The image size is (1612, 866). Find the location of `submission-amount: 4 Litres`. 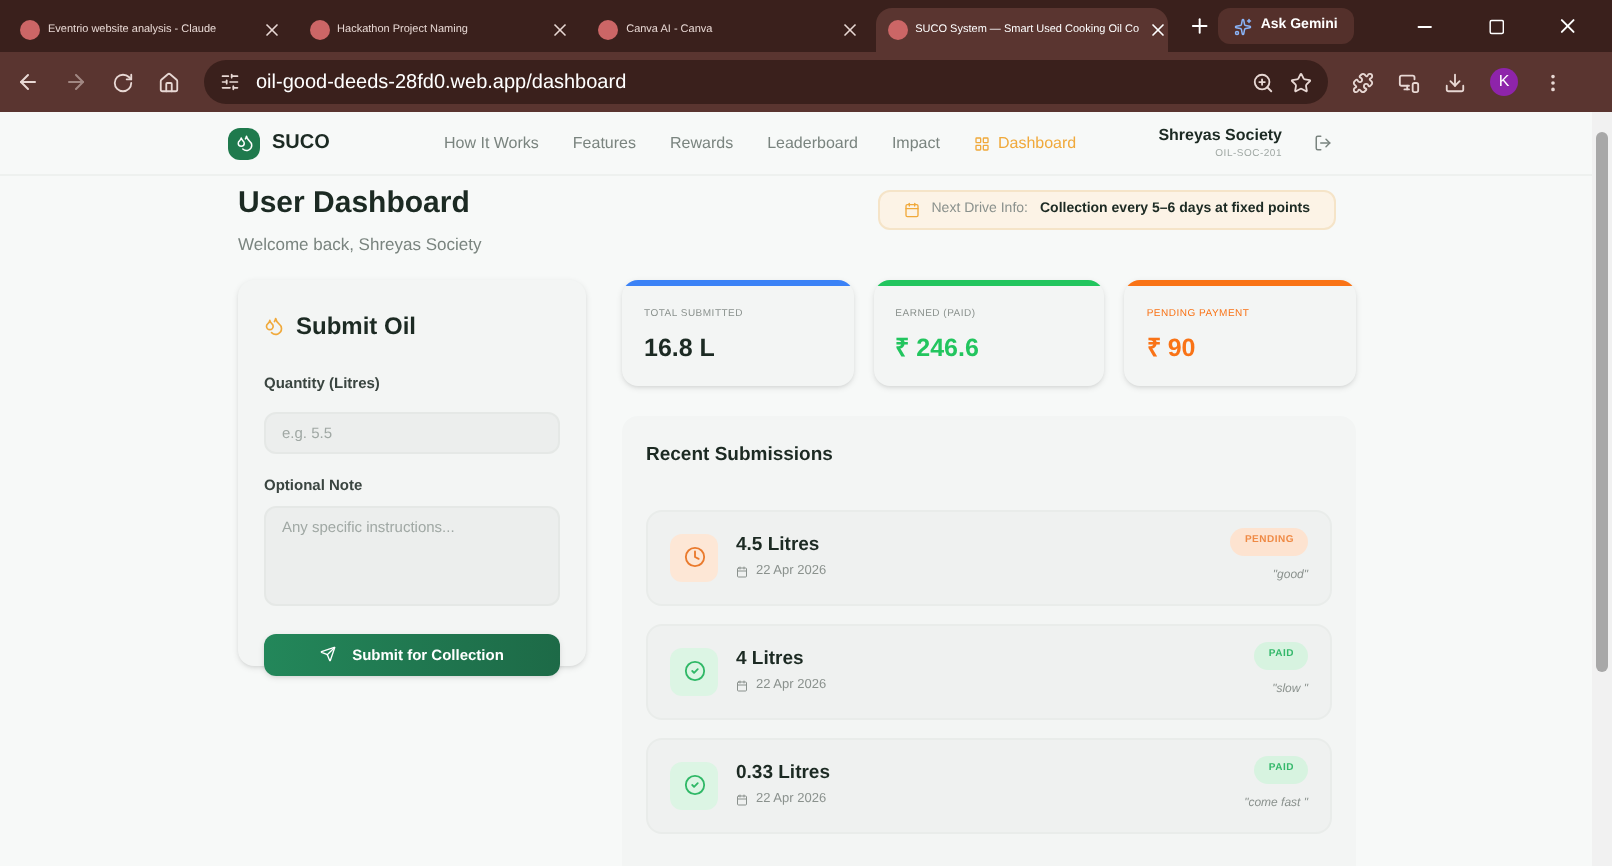

submission-amount: 4 Litres is located at coordinates (771, 660).